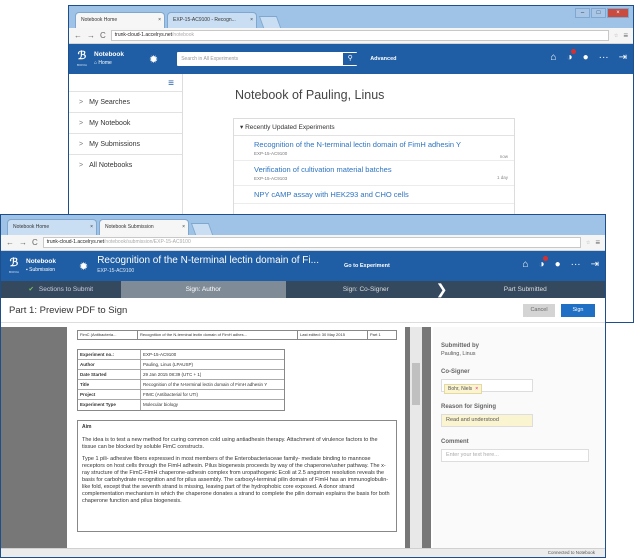  I want to click on close-window-icon: ×, so click(618, 13).